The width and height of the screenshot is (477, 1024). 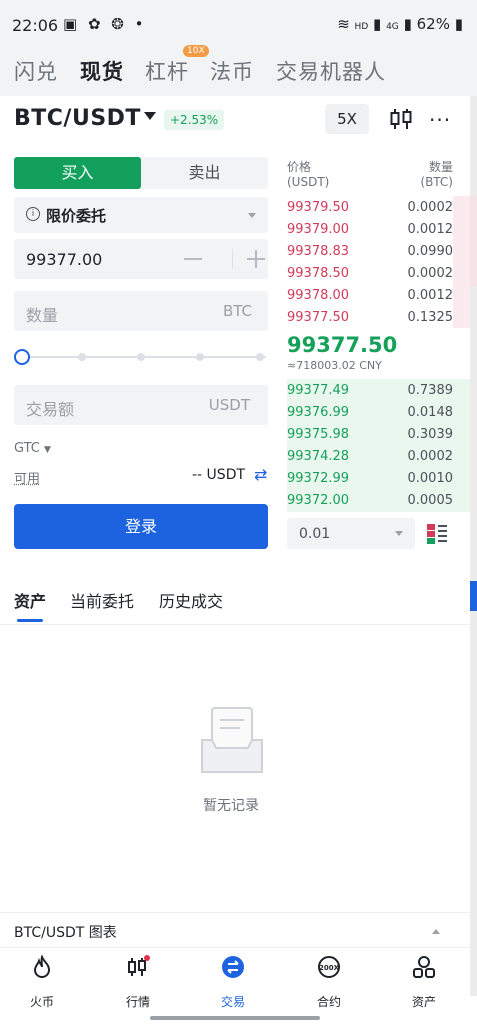 What do you see at coordinates (361, 27) in the screenshot?
I see `hd-indicator: HD` at bounding box center [361, 27].